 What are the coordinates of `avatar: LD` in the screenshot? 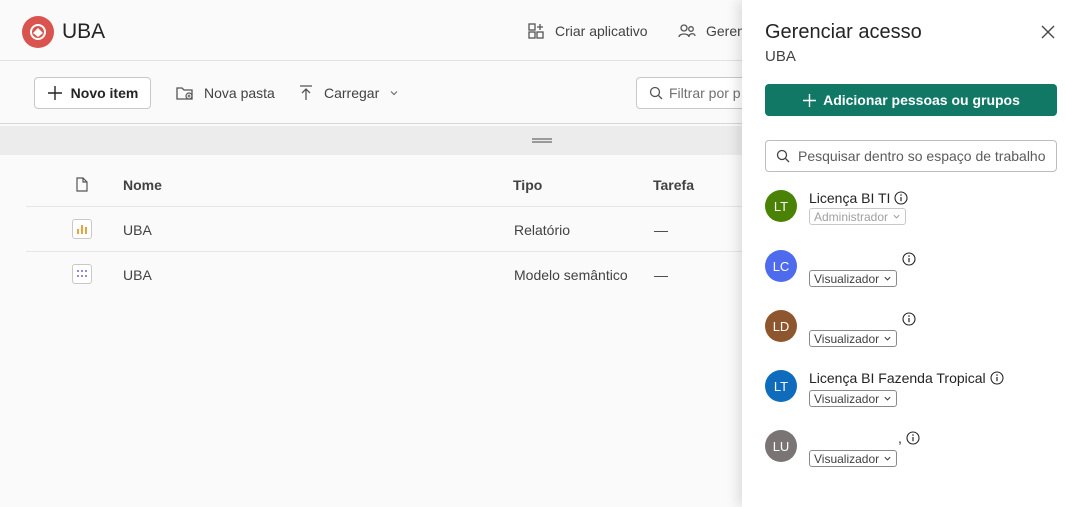 It's located at (781, 326).